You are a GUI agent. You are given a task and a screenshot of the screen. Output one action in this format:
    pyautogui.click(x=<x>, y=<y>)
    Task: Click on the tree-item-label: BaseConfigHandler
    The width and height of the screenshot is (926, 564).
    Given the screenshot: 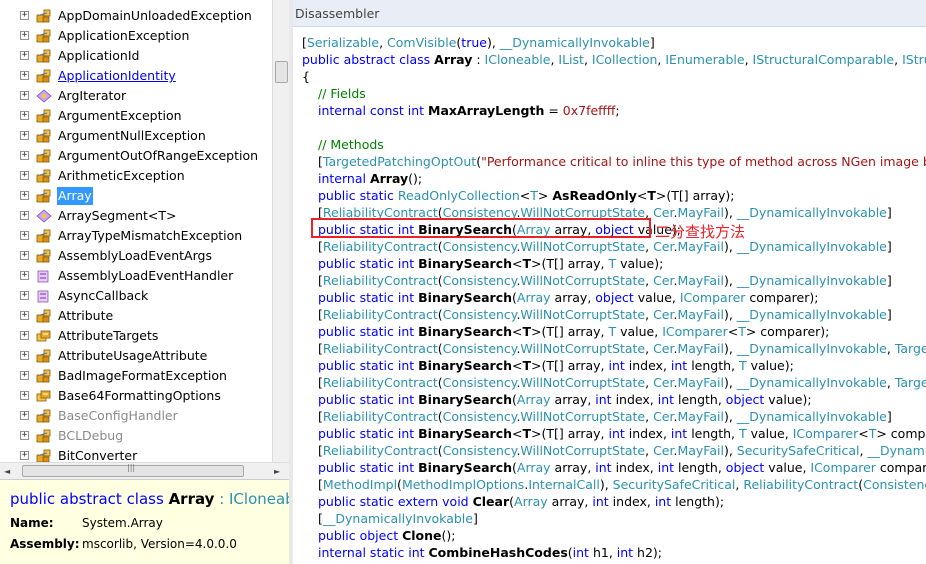 What is the action you would take?
    pyautogui.click(x=118, y=416)
    